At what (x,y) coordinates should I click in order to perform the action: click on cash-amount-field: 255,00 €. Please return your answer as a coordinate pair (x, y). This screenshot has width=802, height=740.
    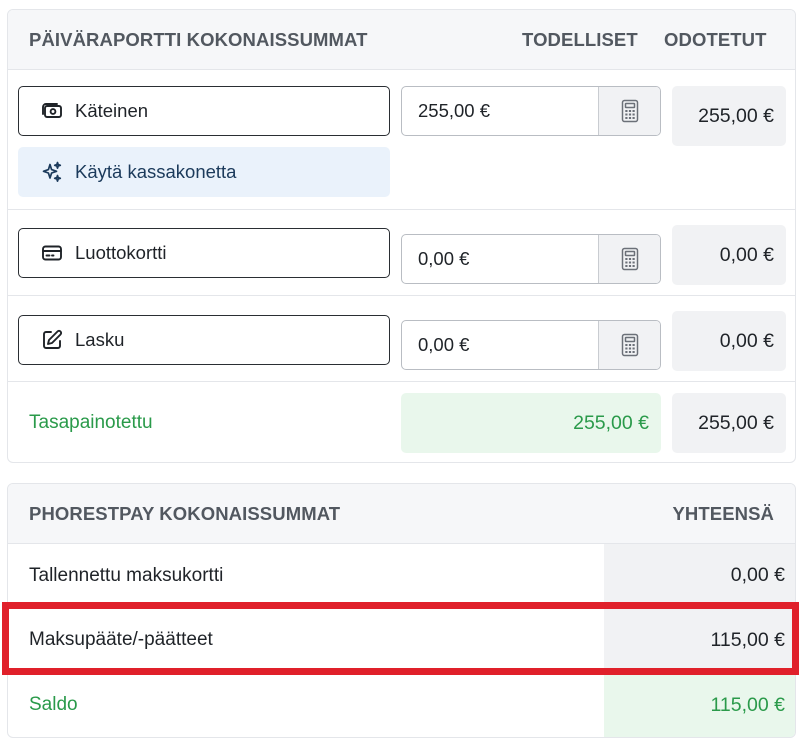
    Looking at the image, I should click on (531, 111).